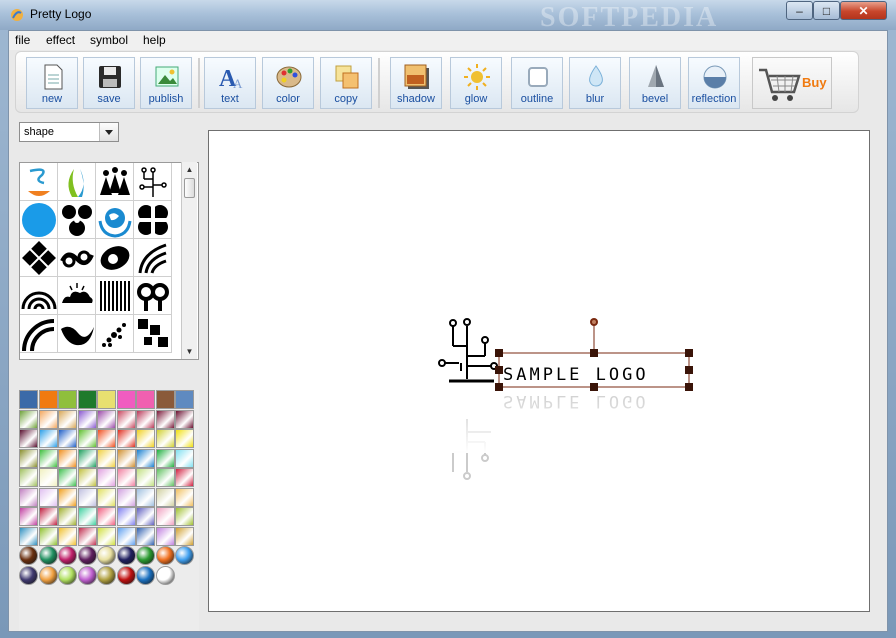 This screenshot has height=638, width=896. I want to click on minimize-button: –, so click(799, 10).